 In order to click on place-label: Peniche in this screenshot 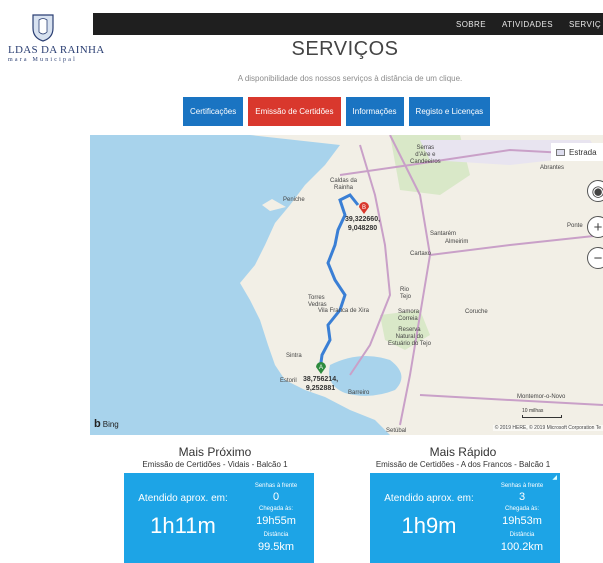, I will do `click(294, 200)`.